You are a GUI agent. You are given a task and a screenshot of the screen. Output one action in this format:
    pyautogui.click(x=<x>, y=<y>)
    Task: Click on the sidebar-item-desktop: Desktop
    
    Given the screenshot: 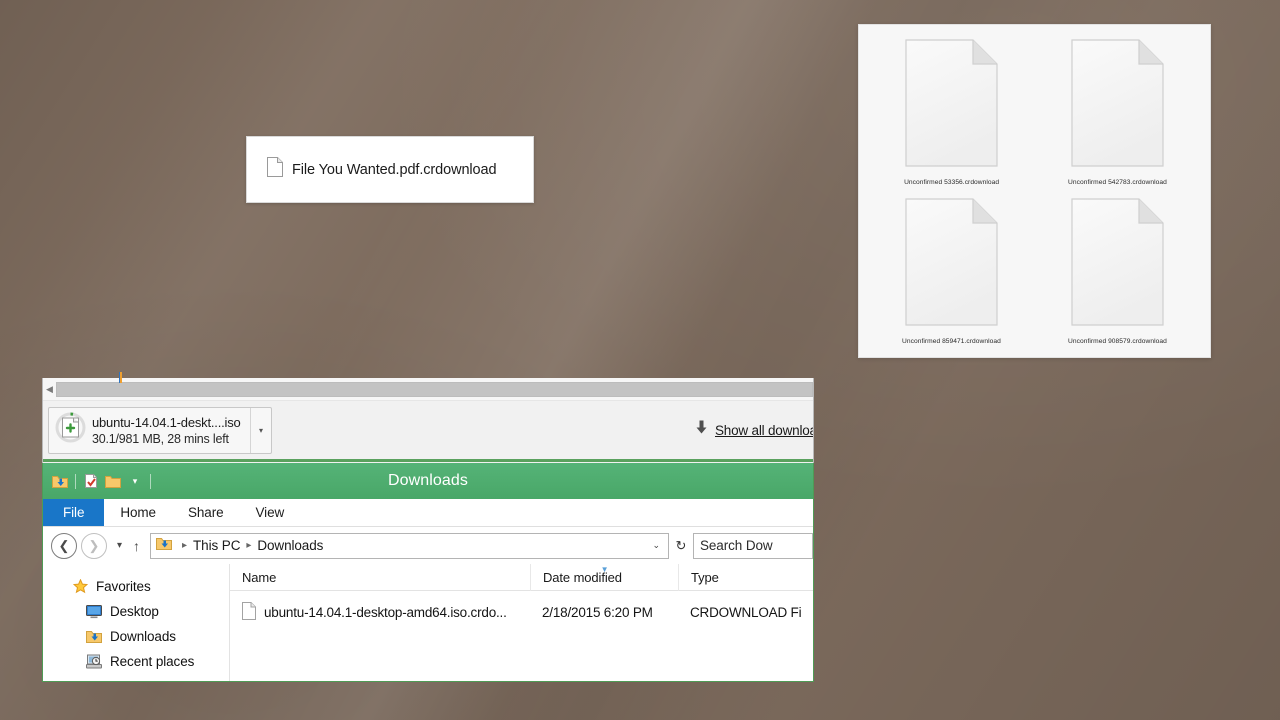 What is the action you would take?
    pyautogui.click(x=136, y=611)
    